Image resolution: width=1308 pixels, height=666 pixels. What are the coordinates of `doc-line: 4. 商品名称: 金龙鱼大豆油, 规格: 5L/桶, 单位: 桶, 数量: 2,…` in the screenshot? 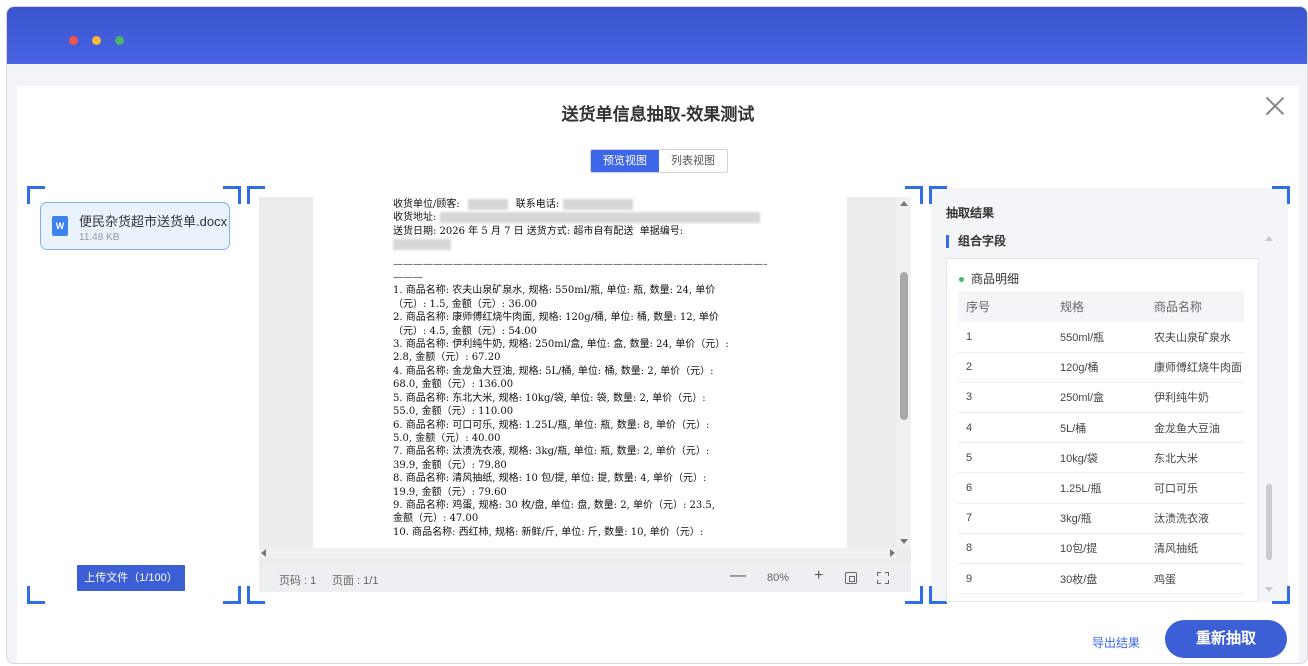 It's located at (553, 371).